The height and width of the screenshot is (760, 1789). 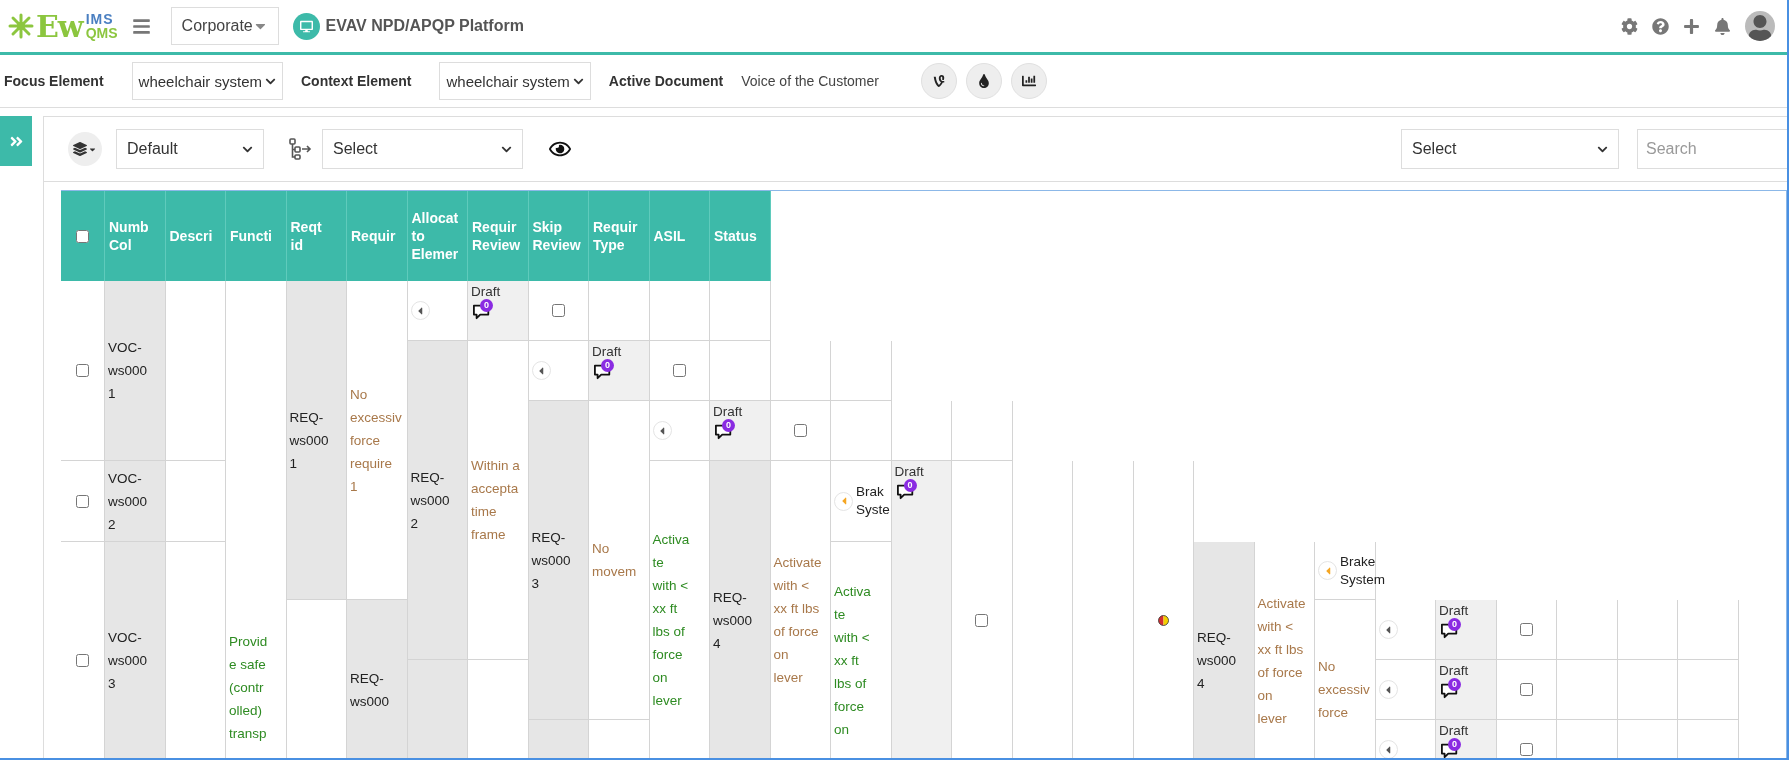 What do you see at coordinates (422, 149) in the screenshot?
I see `hierarchy-dropdown: Select` at bounding box center [422, 149].